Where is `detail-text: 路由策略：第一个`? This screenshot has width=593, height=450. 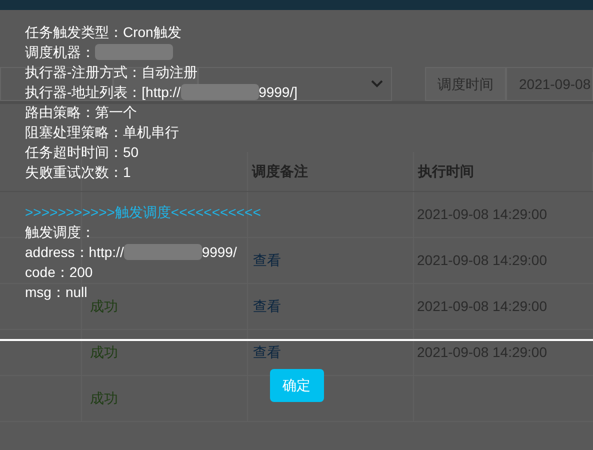 detail-text: 路由策略：第一个 is located at coordinates (81, 112).